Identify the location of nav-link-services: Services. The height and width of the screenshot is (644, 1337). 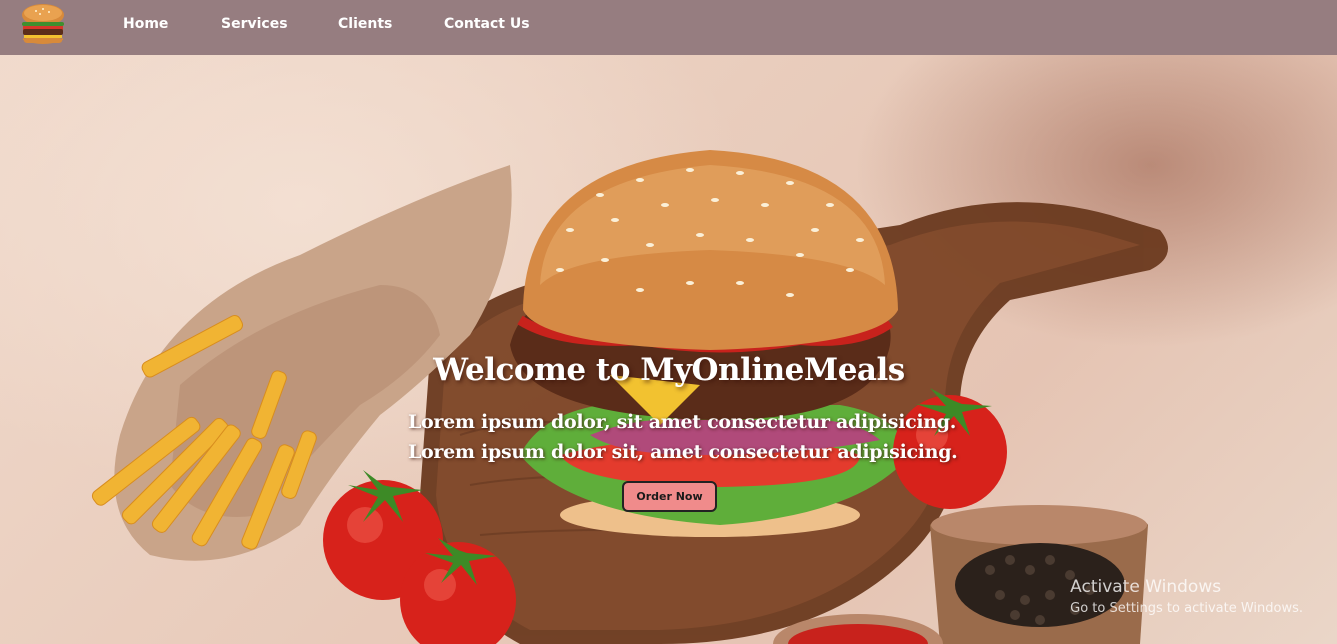
(254, 24).